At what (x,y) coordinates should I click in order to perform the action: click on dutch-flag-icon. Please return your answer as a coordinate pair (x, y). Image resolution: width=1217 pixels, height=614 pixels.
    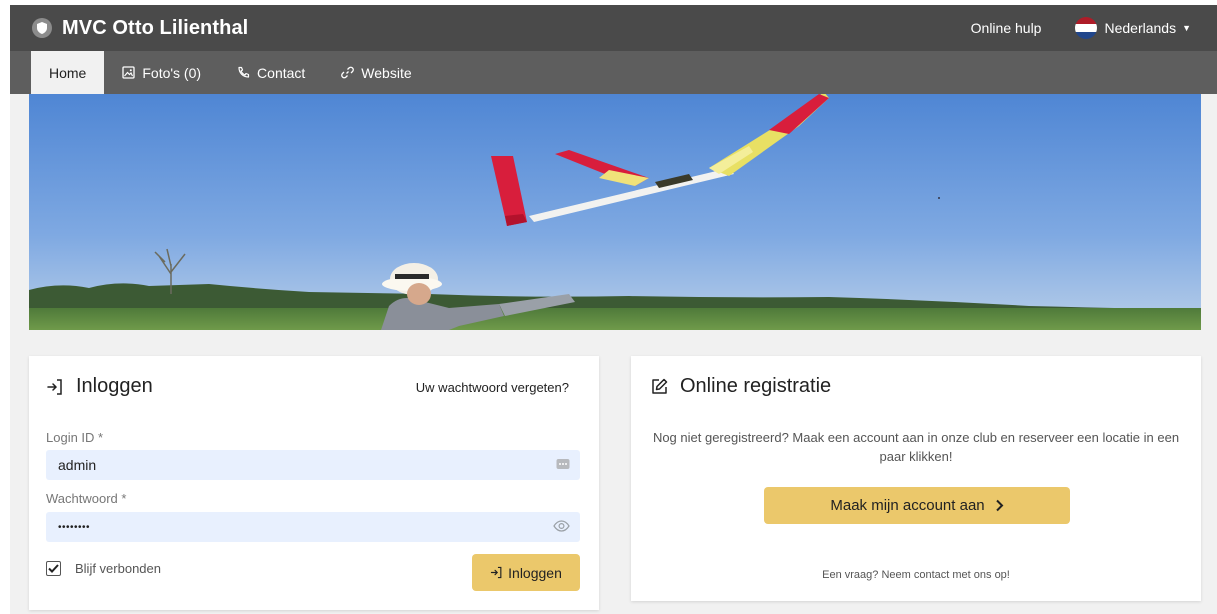
    Looking at the image, I should click on (1086, 28).